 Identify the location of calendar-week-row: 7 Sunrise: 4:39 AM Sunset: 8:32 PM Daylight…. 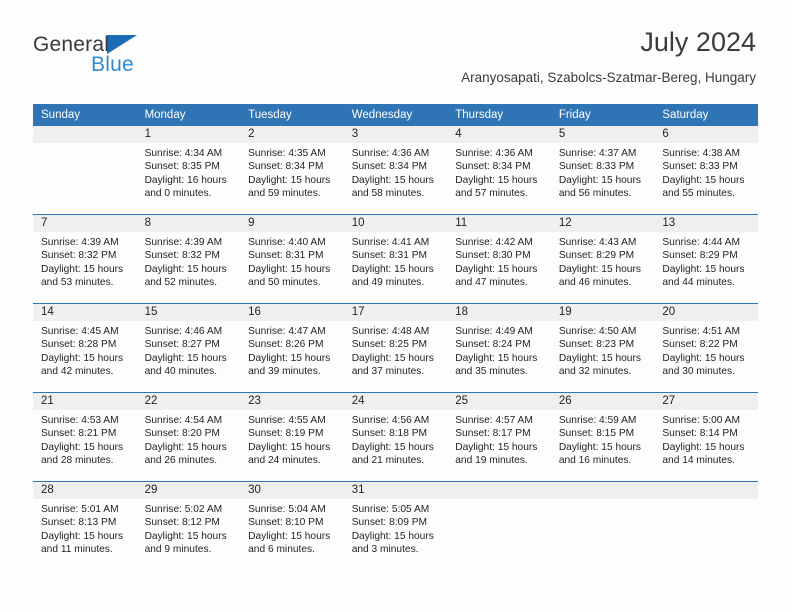
(395, 259).